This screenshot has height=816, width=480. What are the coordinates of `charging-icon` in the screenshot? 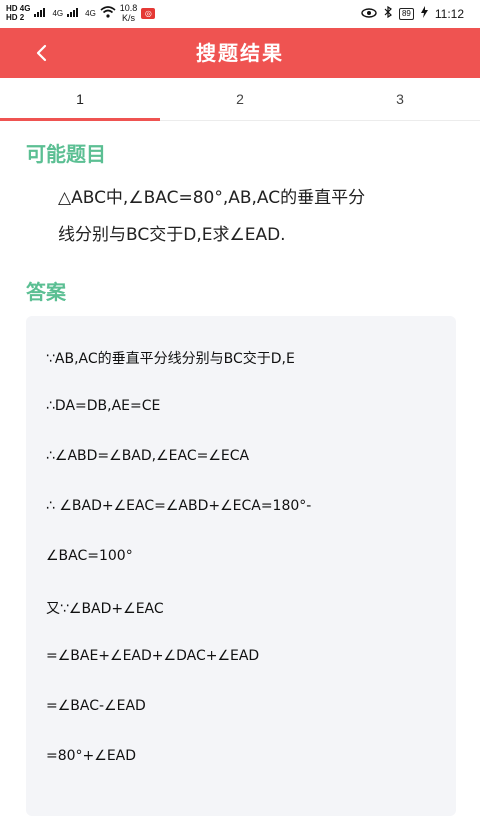 It's located at (424, 13).